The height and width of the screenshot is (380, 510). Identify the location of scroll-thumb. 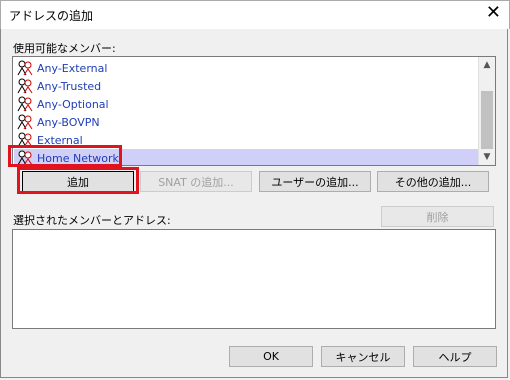
(487, 120).